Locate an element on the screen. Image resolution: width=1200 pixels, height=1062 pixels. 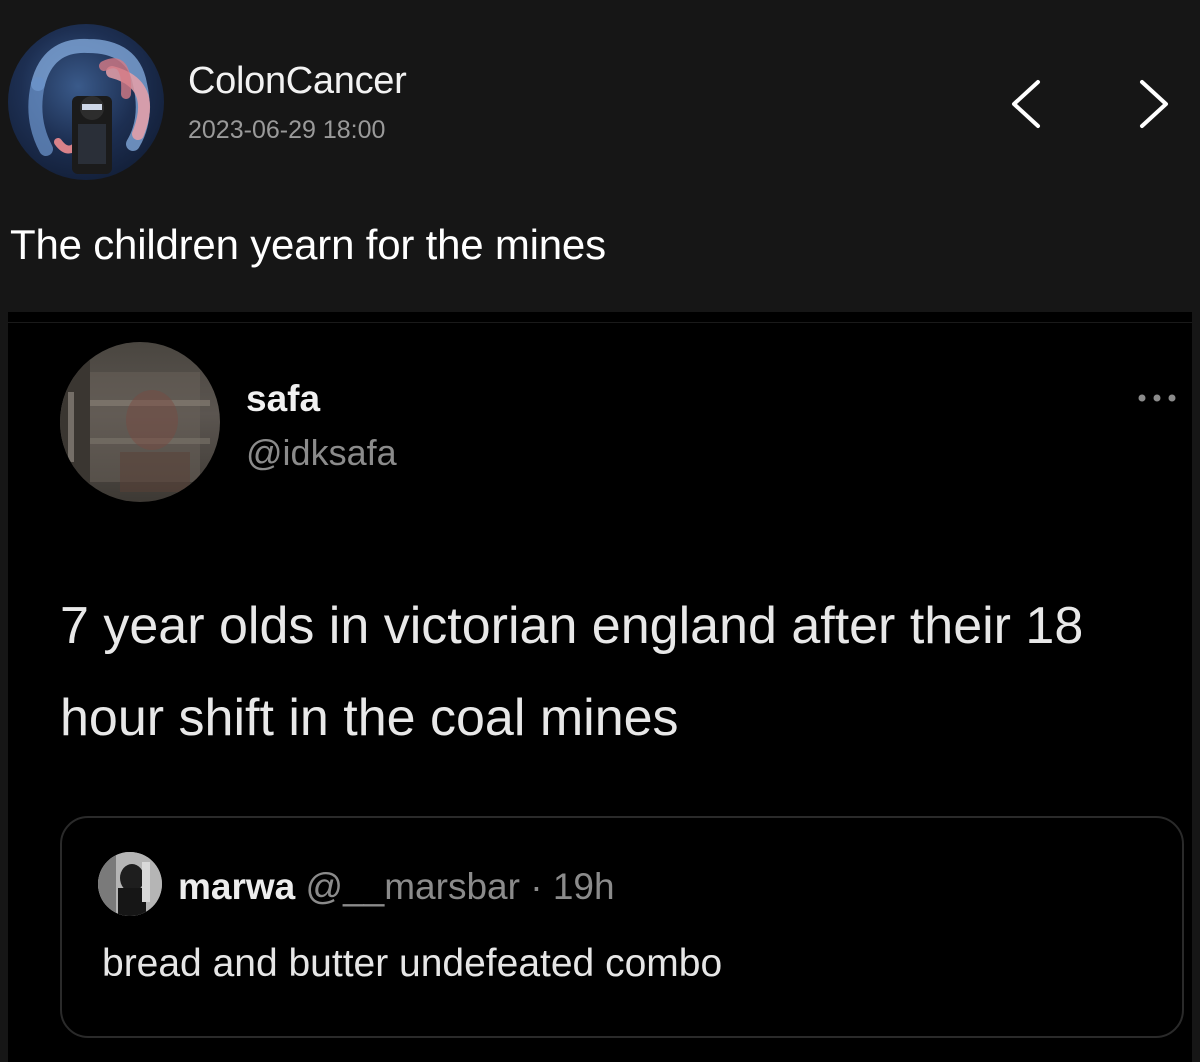
quoted-tweet-header: marwa @__marsbar · 19h is located at coordinates (396, 887).